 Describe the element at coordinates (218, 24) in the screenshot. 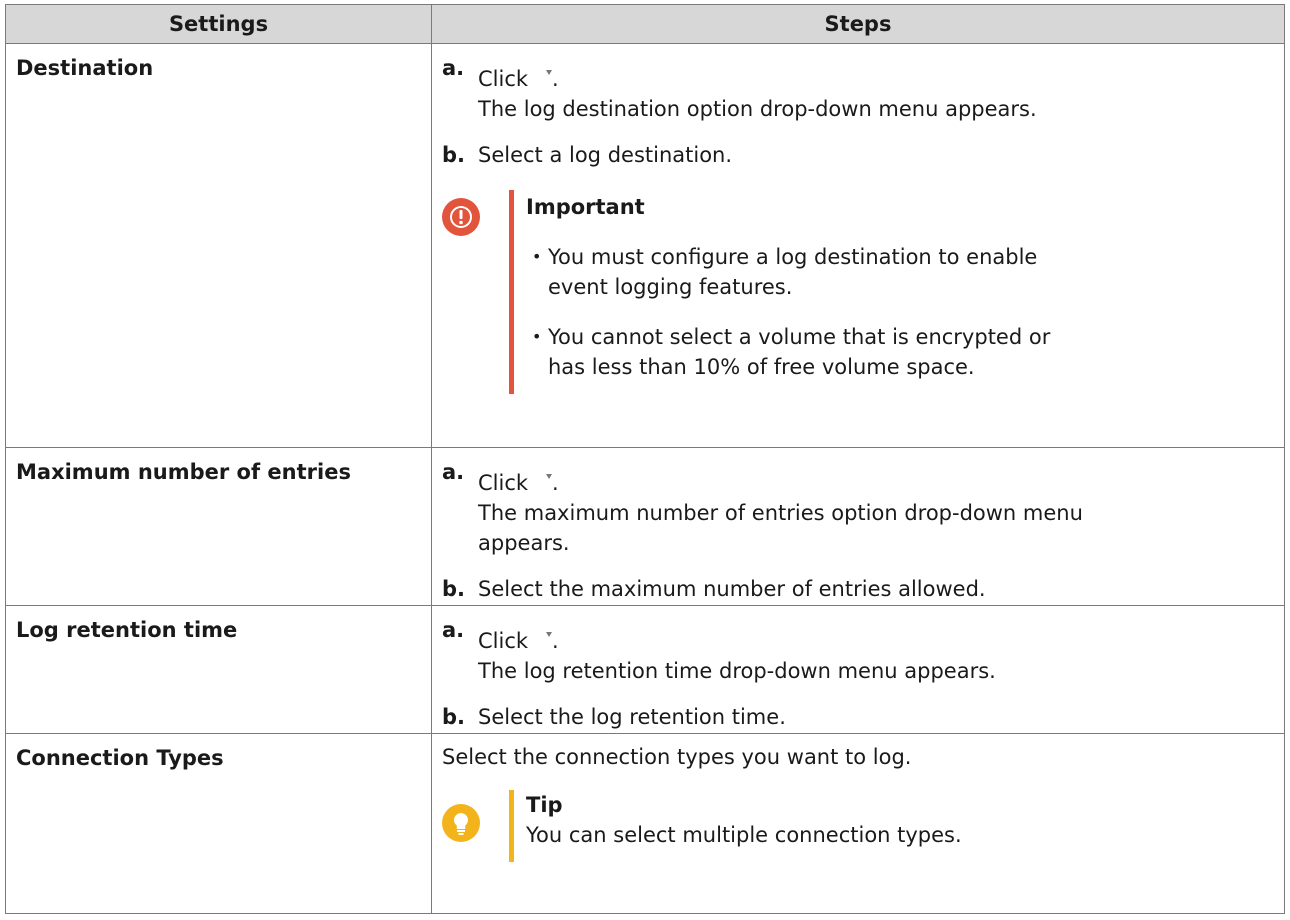

I see `settings-column-header: Settings` at that location.